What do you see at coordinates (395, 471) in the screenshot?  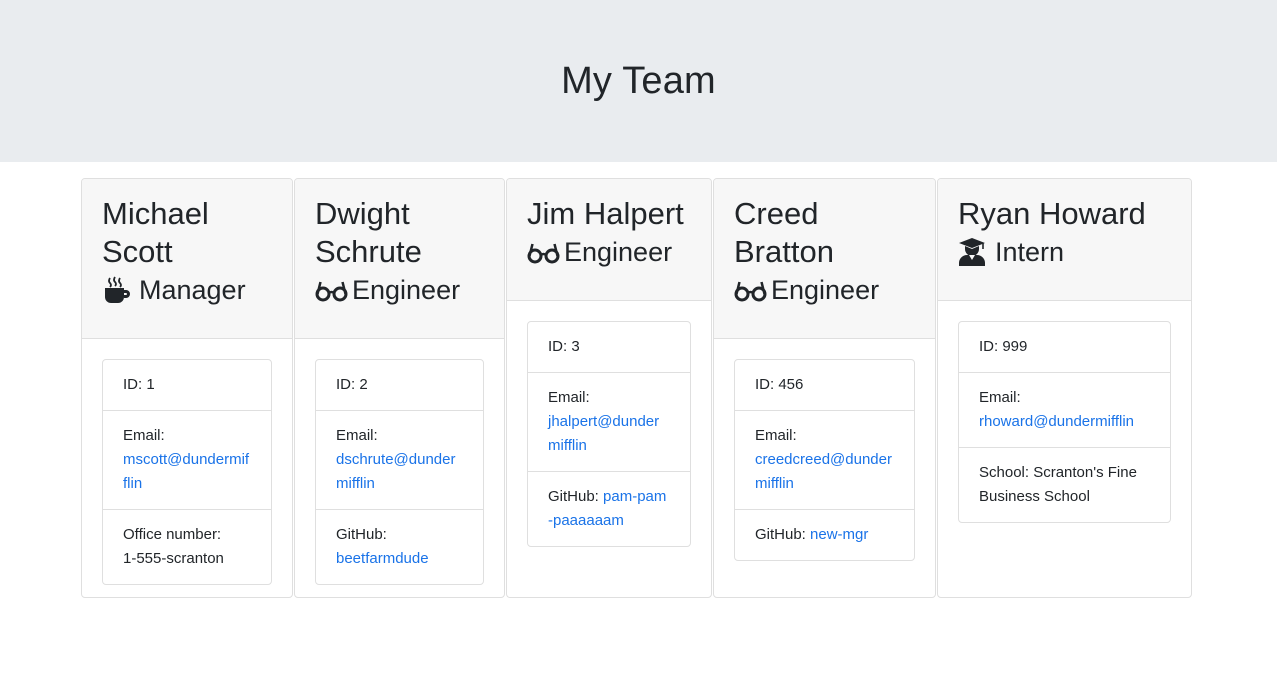 I see `email-link: dschrute@dundermifflin` at bounding box center [395, 471].